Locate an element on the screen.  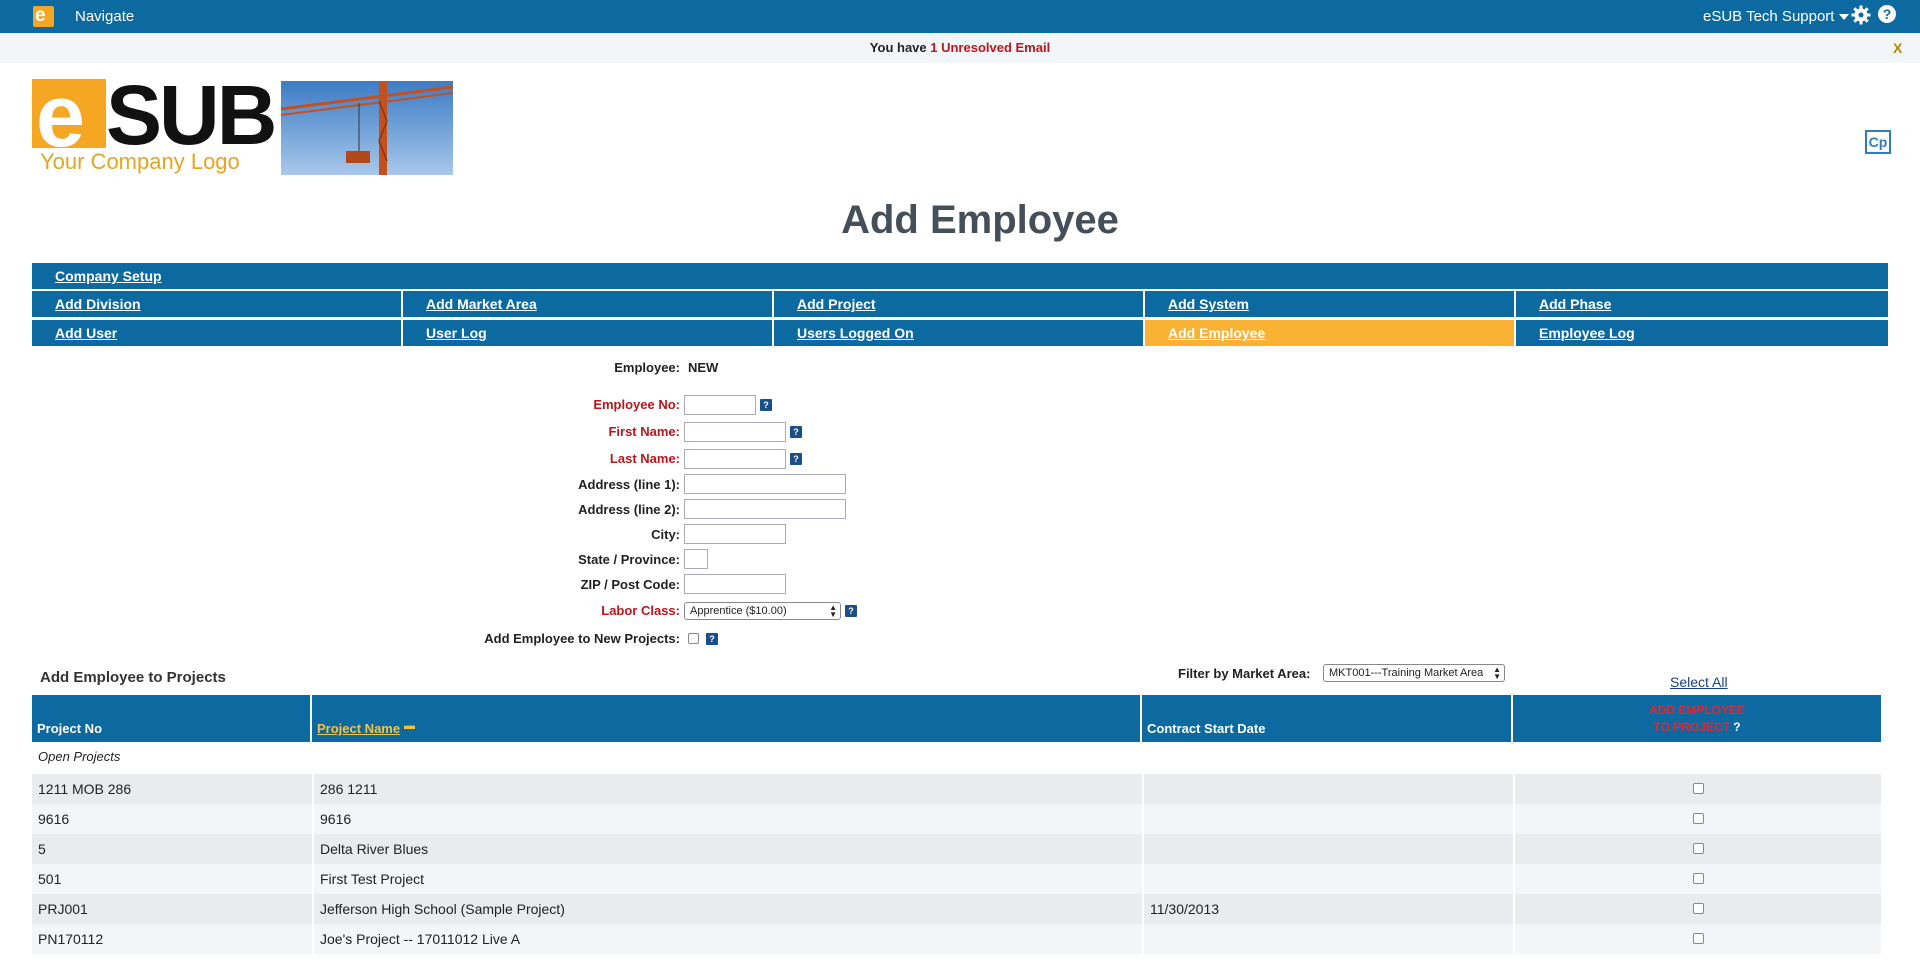
project-no-cell: 501 is located at coordinates (50, 879).